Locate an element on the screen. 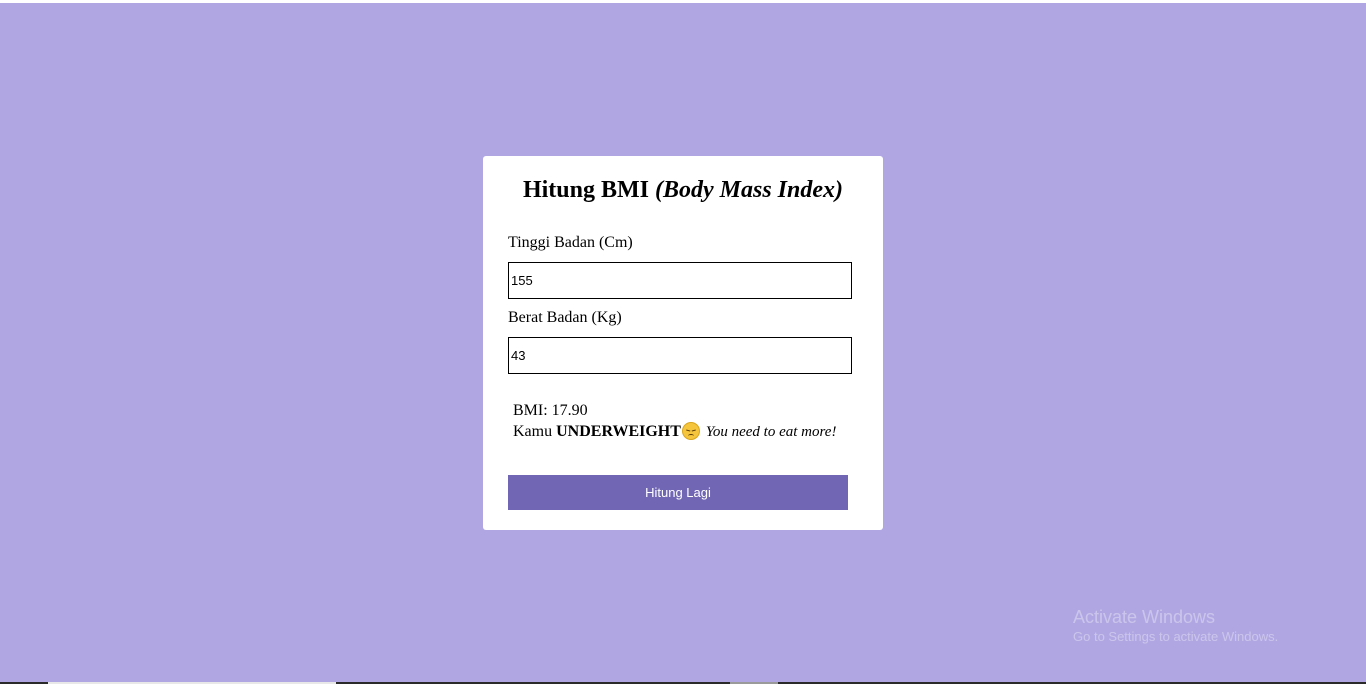 The image size is (1366, 684). height-input is located at coordinates (680, 280).